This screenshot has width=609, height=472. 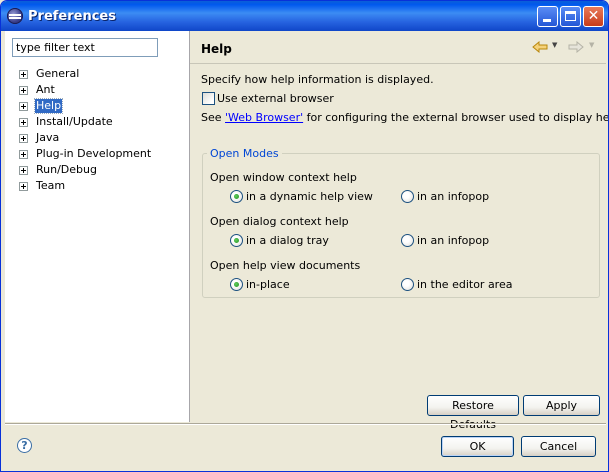 I want to click on tree-item-label: Java, so click(x=47, y=138).